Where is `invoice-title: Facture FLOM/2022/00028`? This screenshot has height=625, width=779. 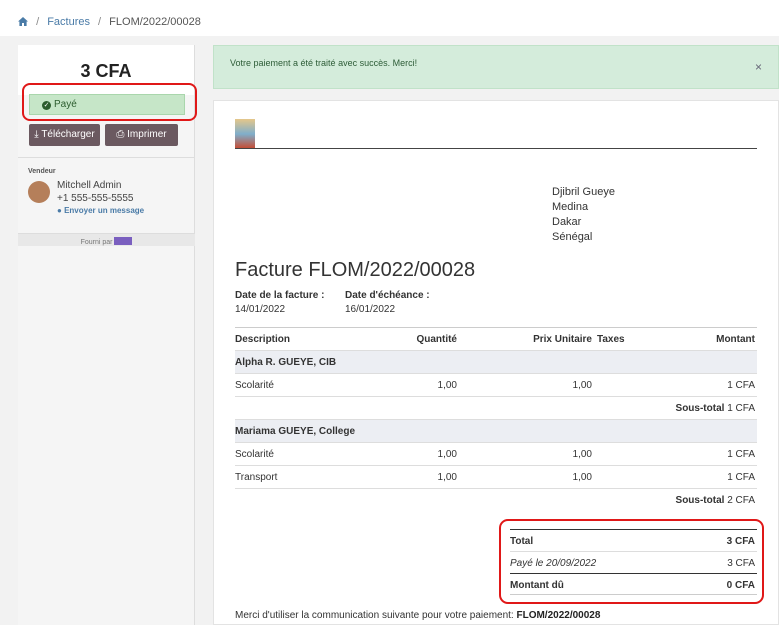 invoice-title: Facture FLOM/2022/00028 is located at coordinates (355, 270).